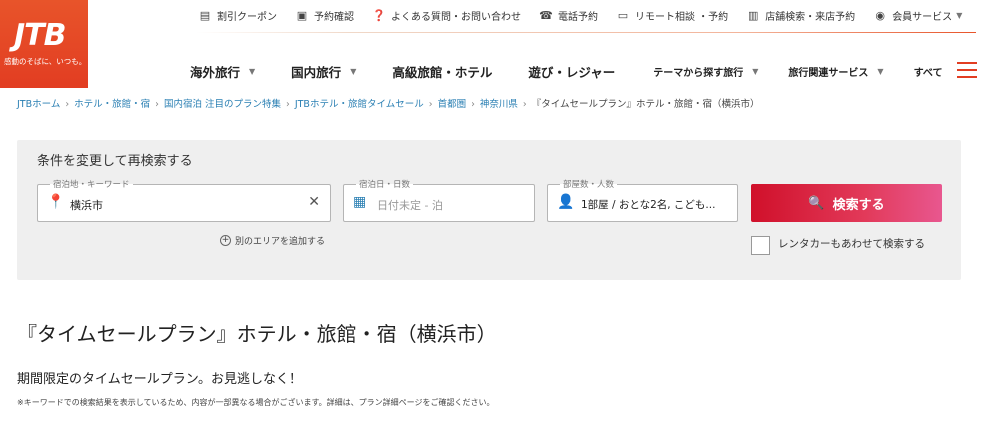  I want to click on person-icon: 👤, so click(566, 202).